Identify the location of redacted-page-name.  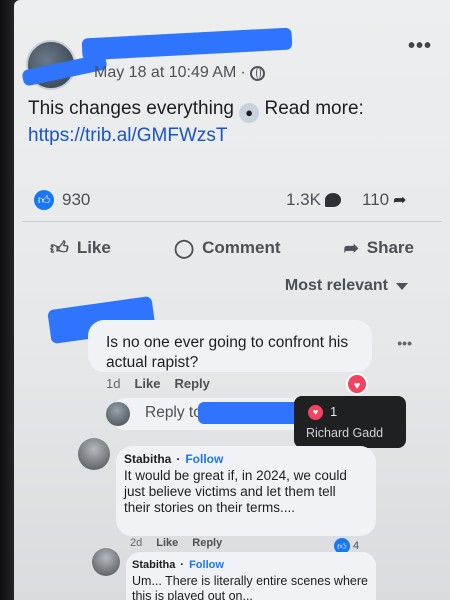
(187, 44).